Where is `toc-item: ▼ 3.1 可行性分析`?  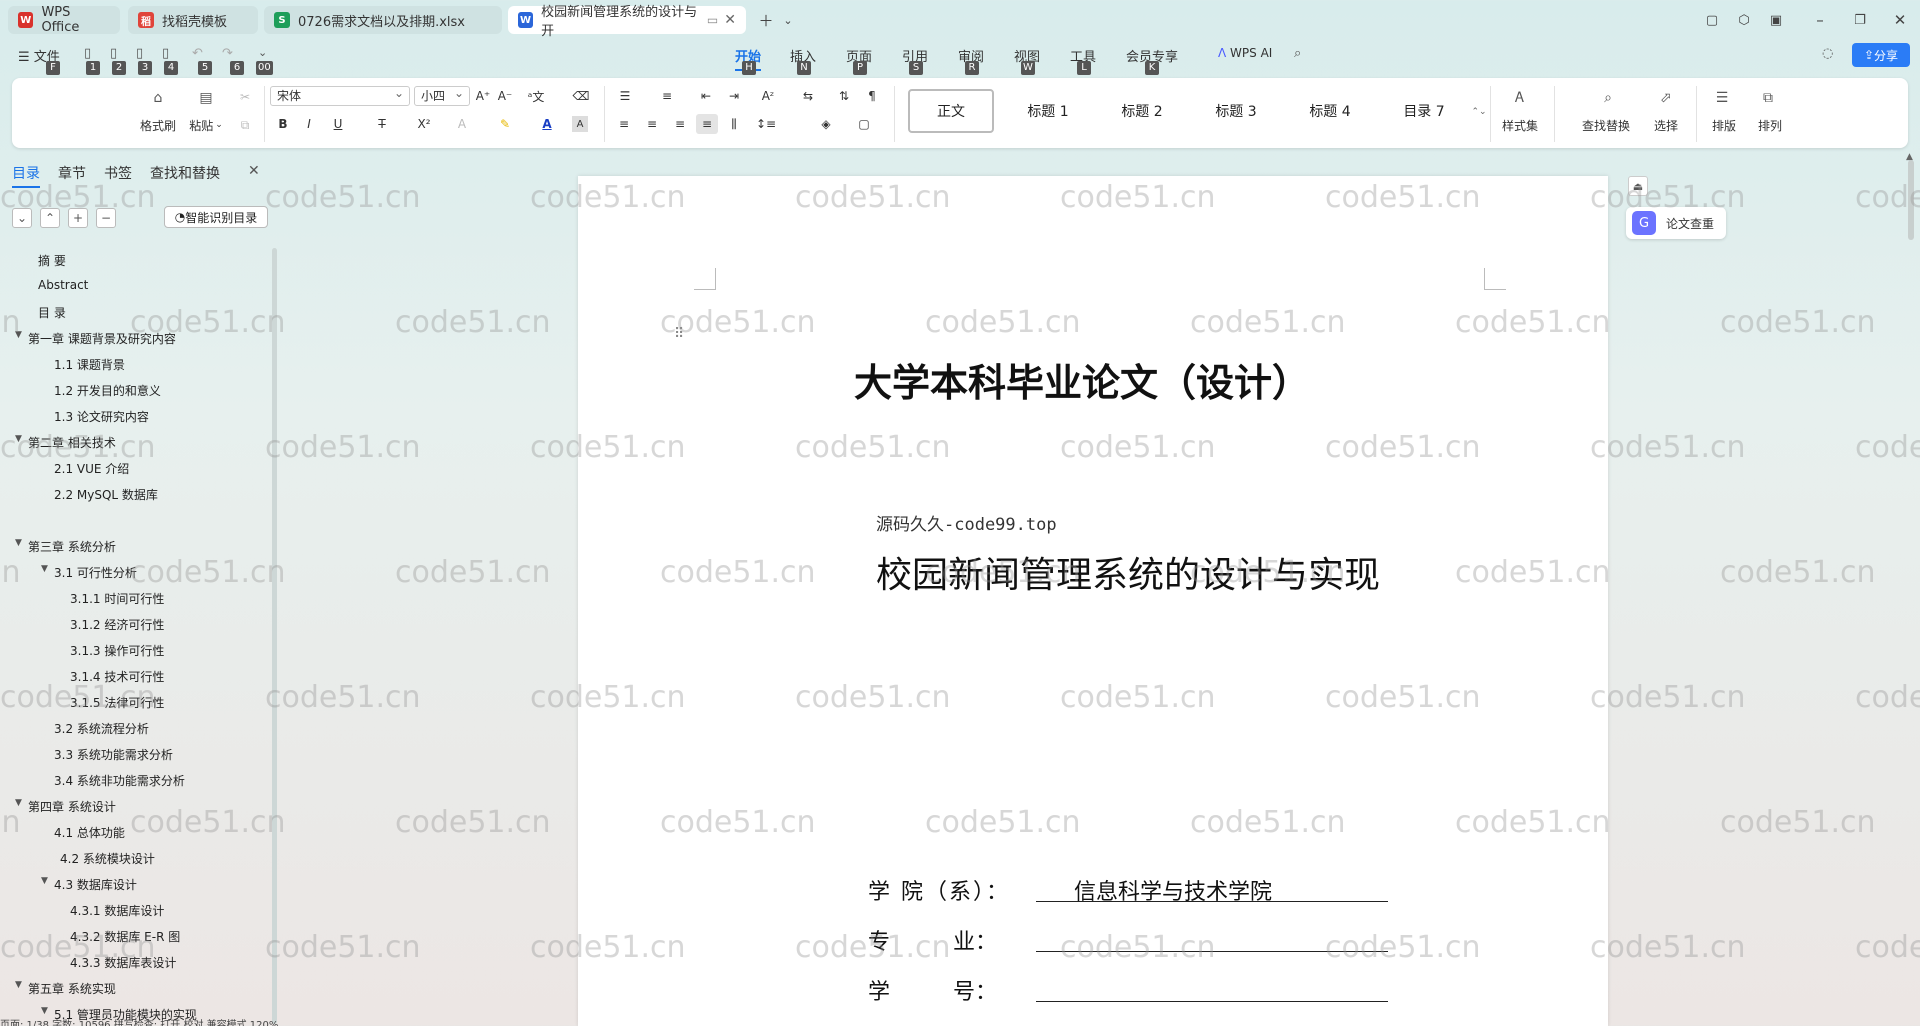 toc-item: ▼ 3.1 可行性分析 is located at coordinates (89, 572).